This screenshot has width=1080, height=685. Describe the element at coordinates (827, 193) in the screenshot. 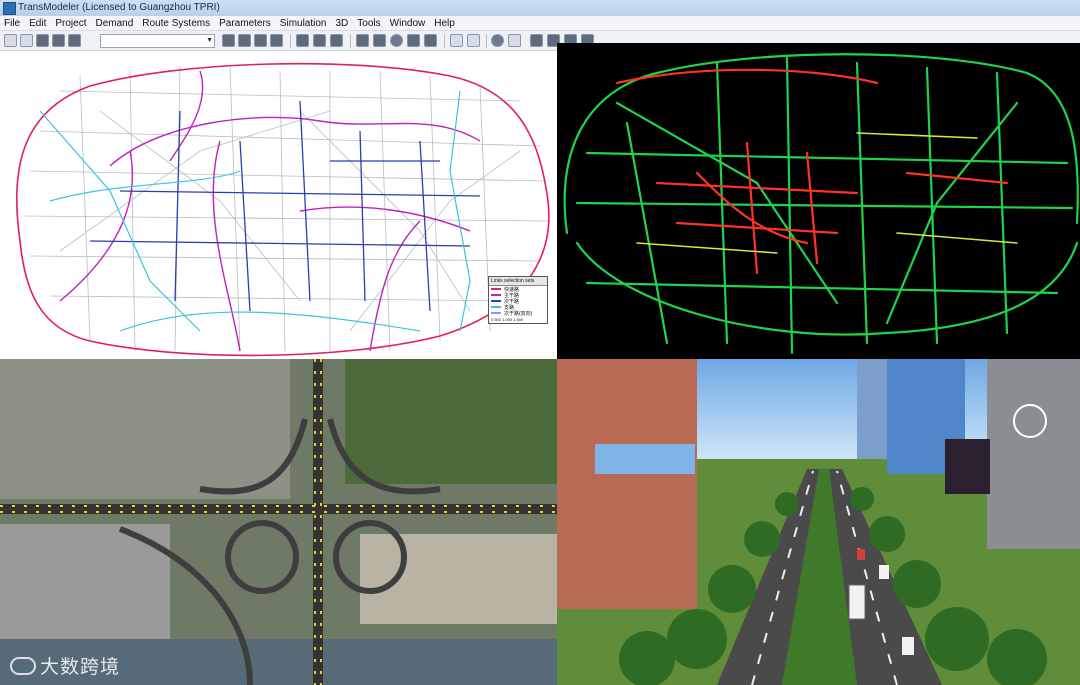

I see `medium-links` at that location.